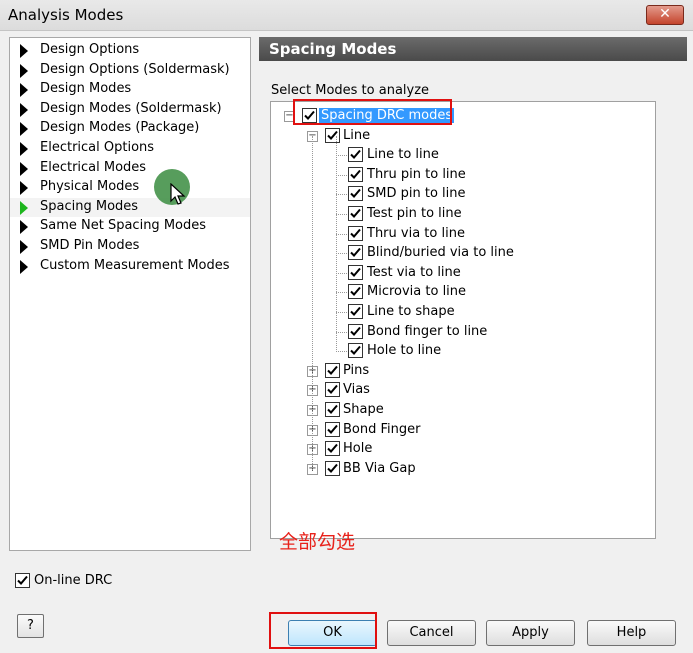  What do you see at coordinates (130, 148) in the screenshot?
I see `nav-item: Electrical Options` at bounding box center [130, 148].